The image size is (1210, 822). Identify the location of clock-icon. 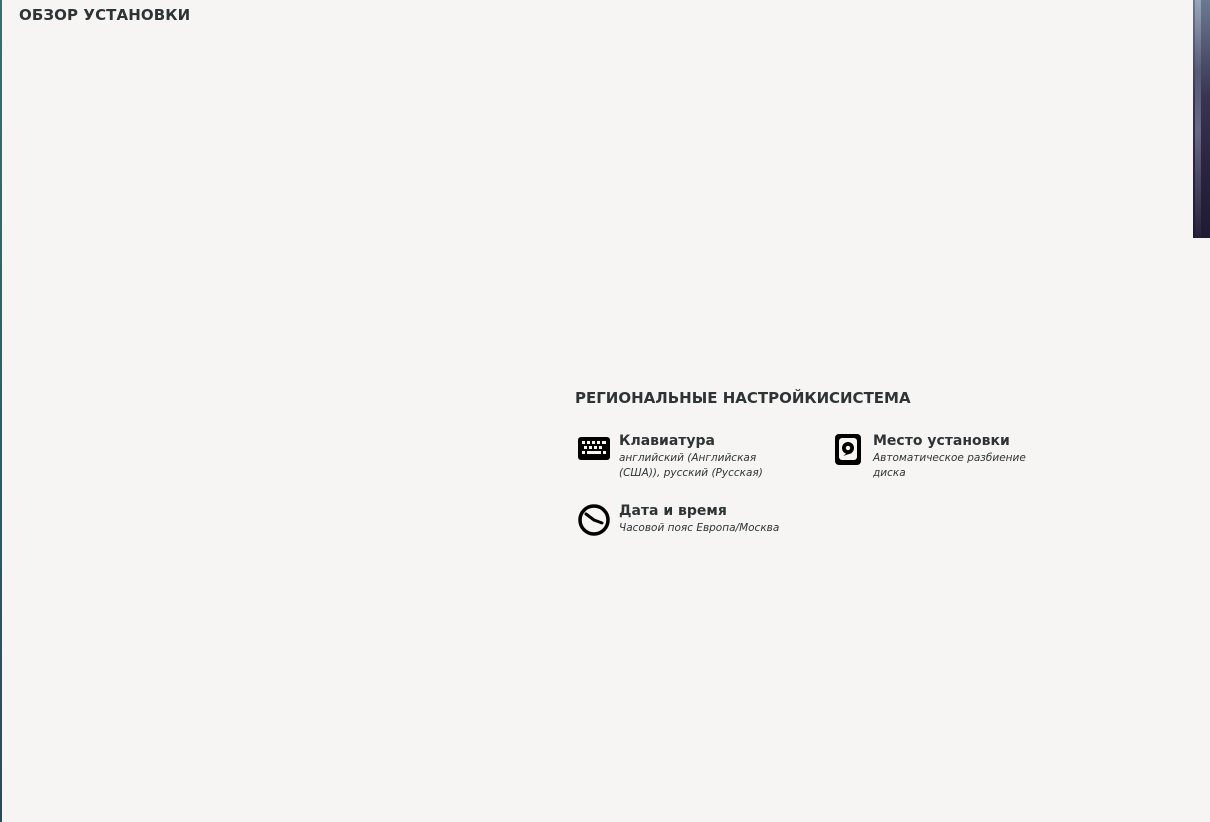
(594, 523).